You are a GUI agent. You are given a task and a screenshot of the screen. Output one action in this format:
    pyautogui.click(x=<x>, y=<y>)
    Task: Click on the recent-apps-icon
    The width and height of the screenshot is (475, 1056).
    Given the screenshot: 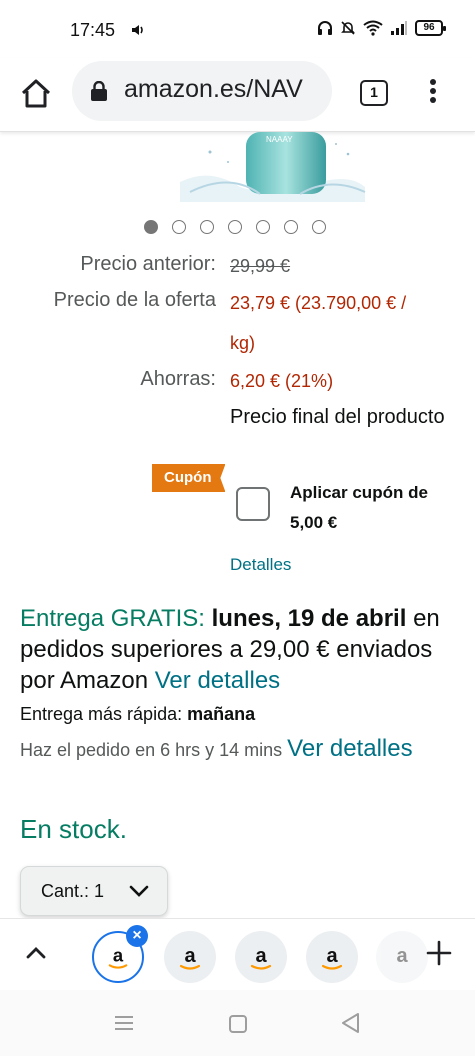 What is the action you would take?
    pyautogui.click(x=124, y=1023)
    